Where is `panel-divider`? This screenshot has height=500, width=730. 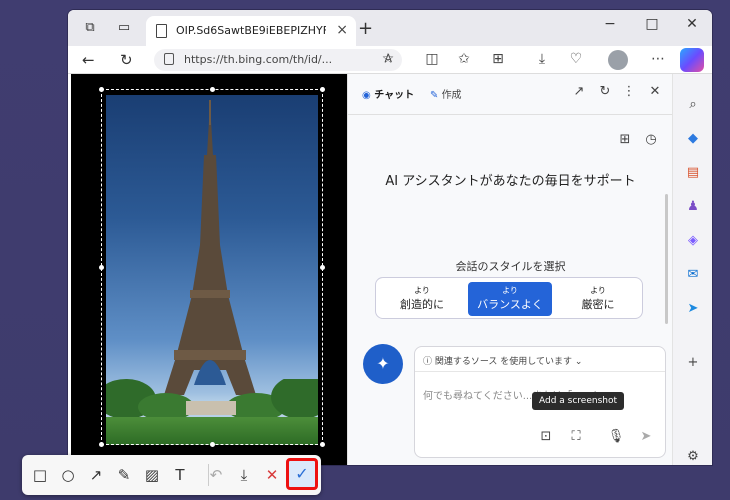
panel-divider is located at coordinates (510, 114).